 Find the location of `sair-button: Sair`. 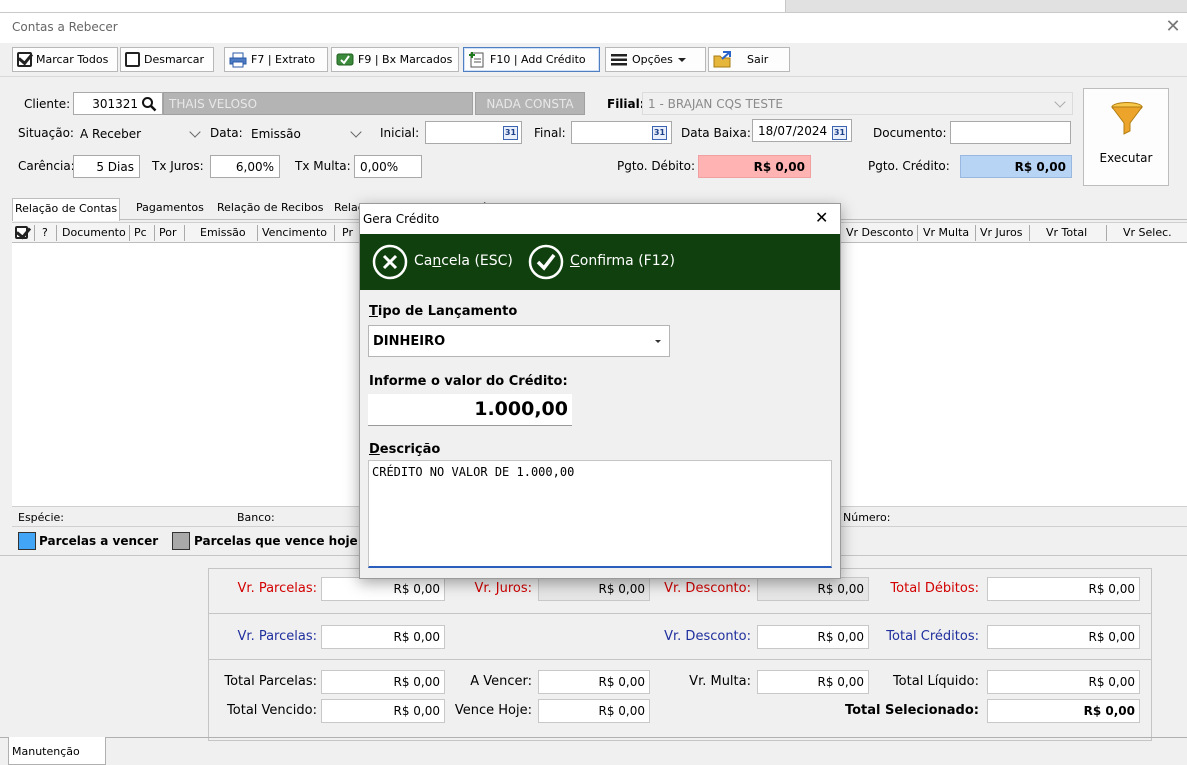

sair-button: Sair is located at coordinates (749, 59).